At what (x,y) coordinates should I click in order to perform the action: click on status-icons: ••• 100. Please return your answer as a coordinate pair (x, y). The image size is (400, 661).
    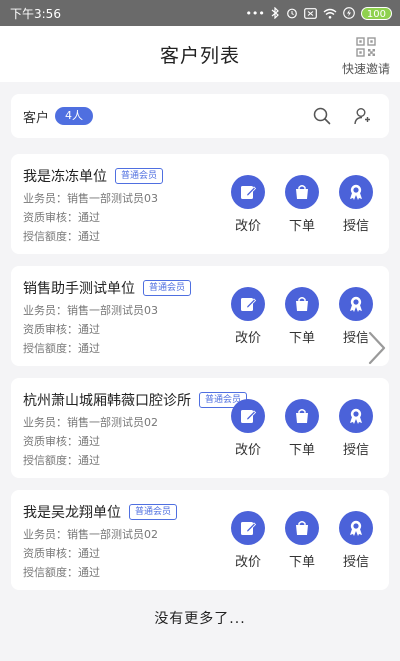
    Looking at the image, I should click on (318, 13).